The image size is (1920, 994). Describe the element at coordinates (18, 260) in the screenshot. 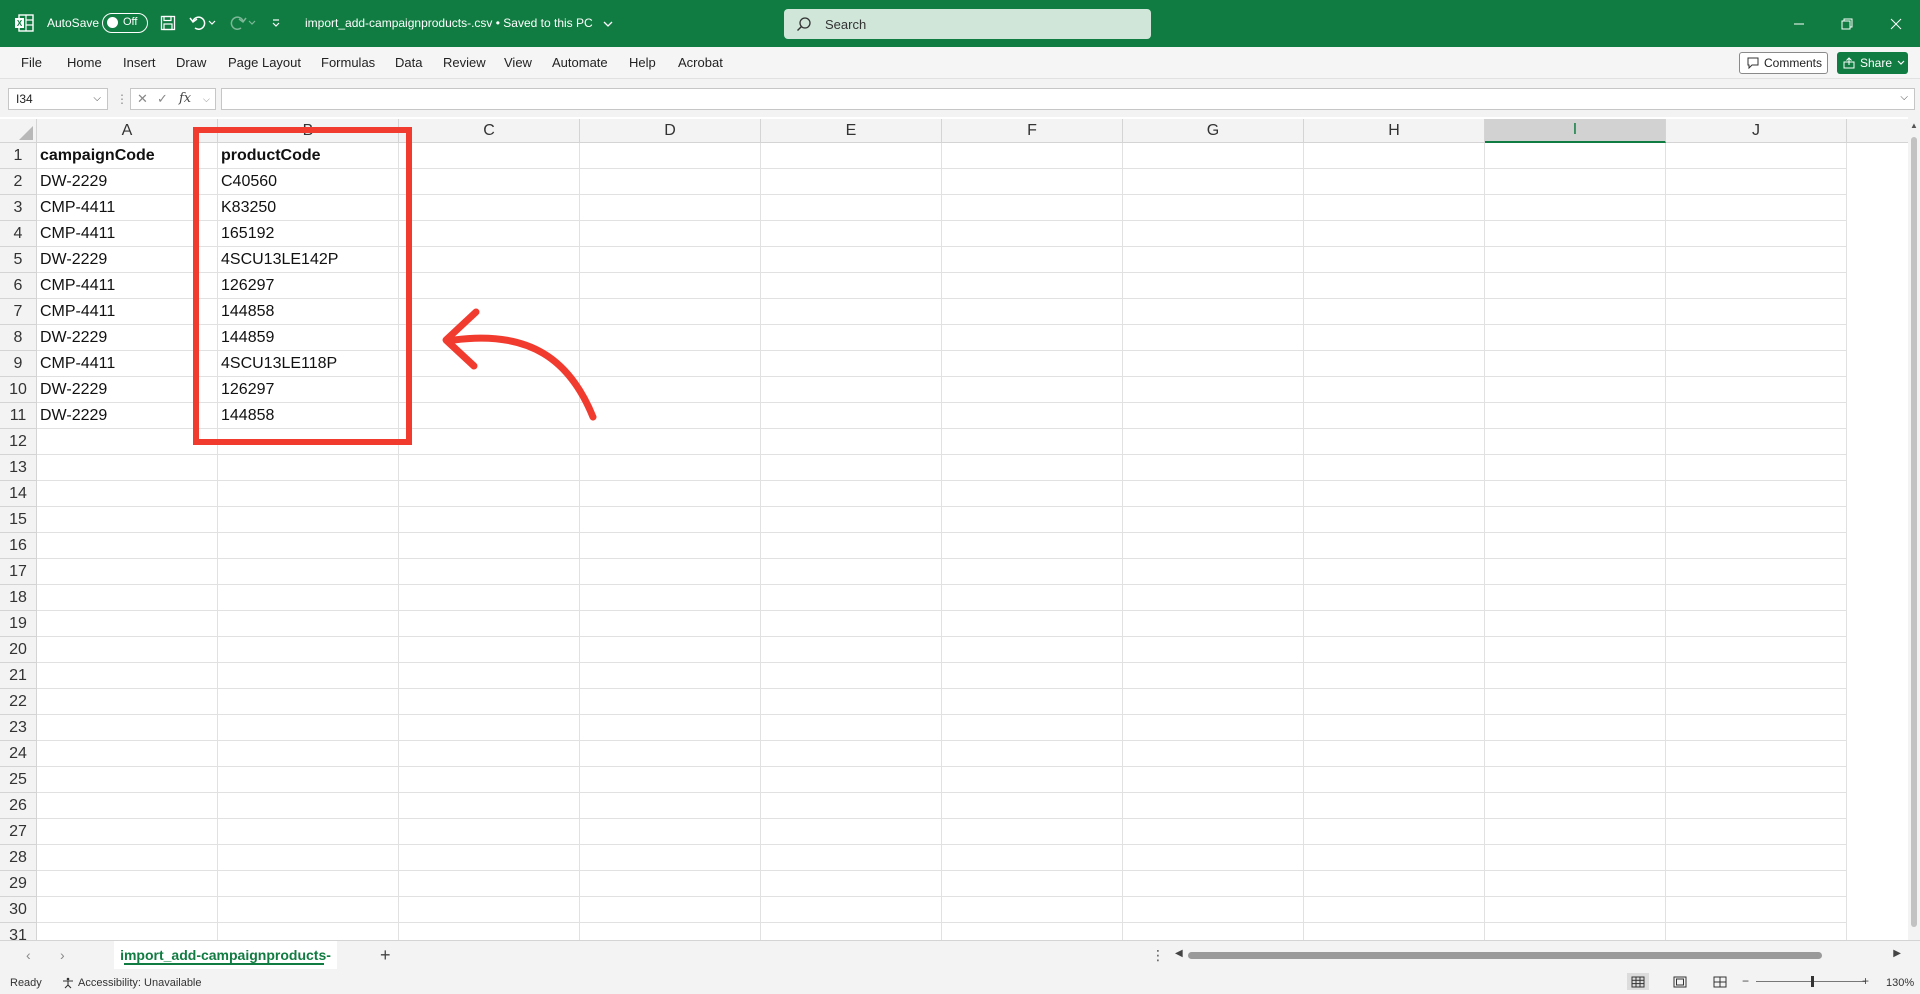

I see `row-header: 5` at that location.